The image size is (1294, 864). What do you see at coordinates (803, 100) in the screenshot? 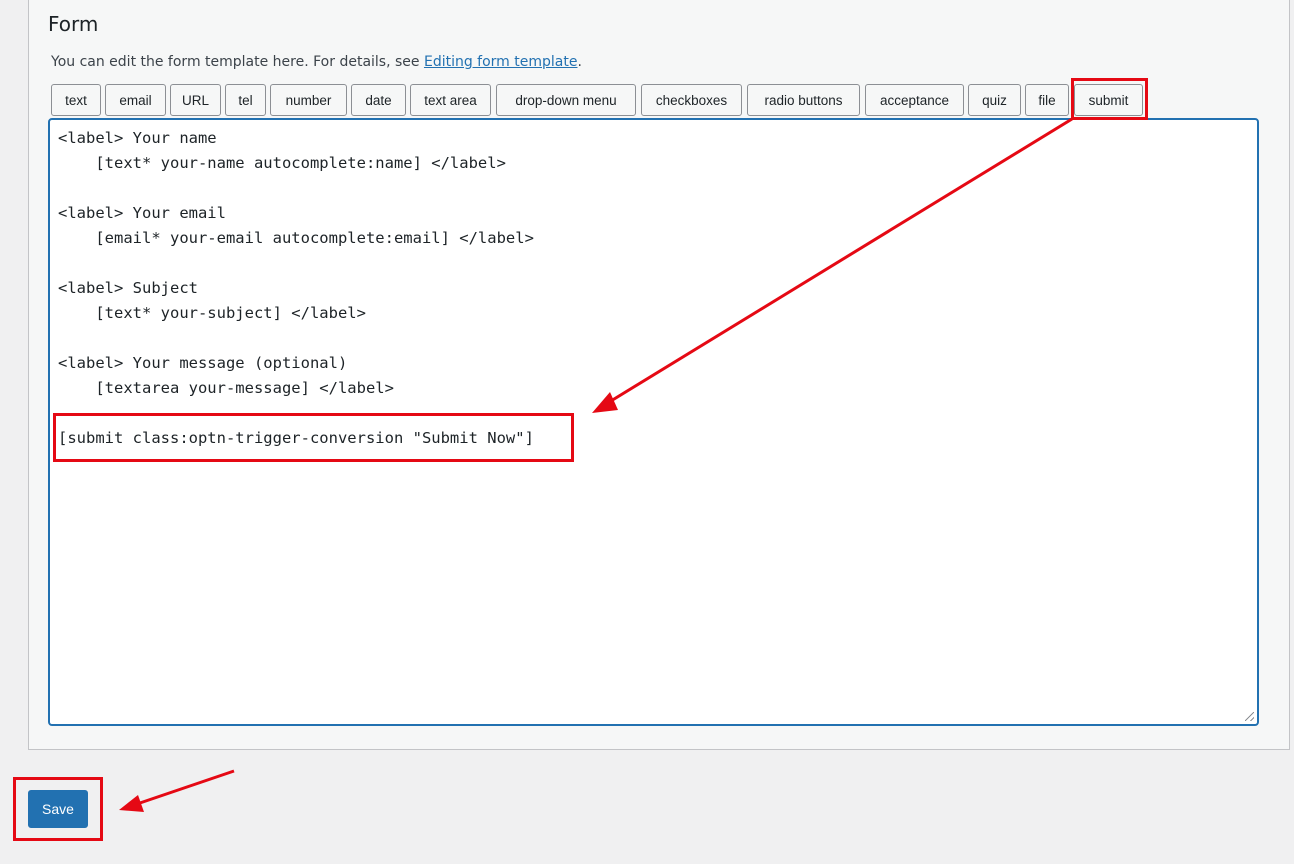
I see `tag-button-radio-buttons: radio buttons` at bounding box center [803, 100].